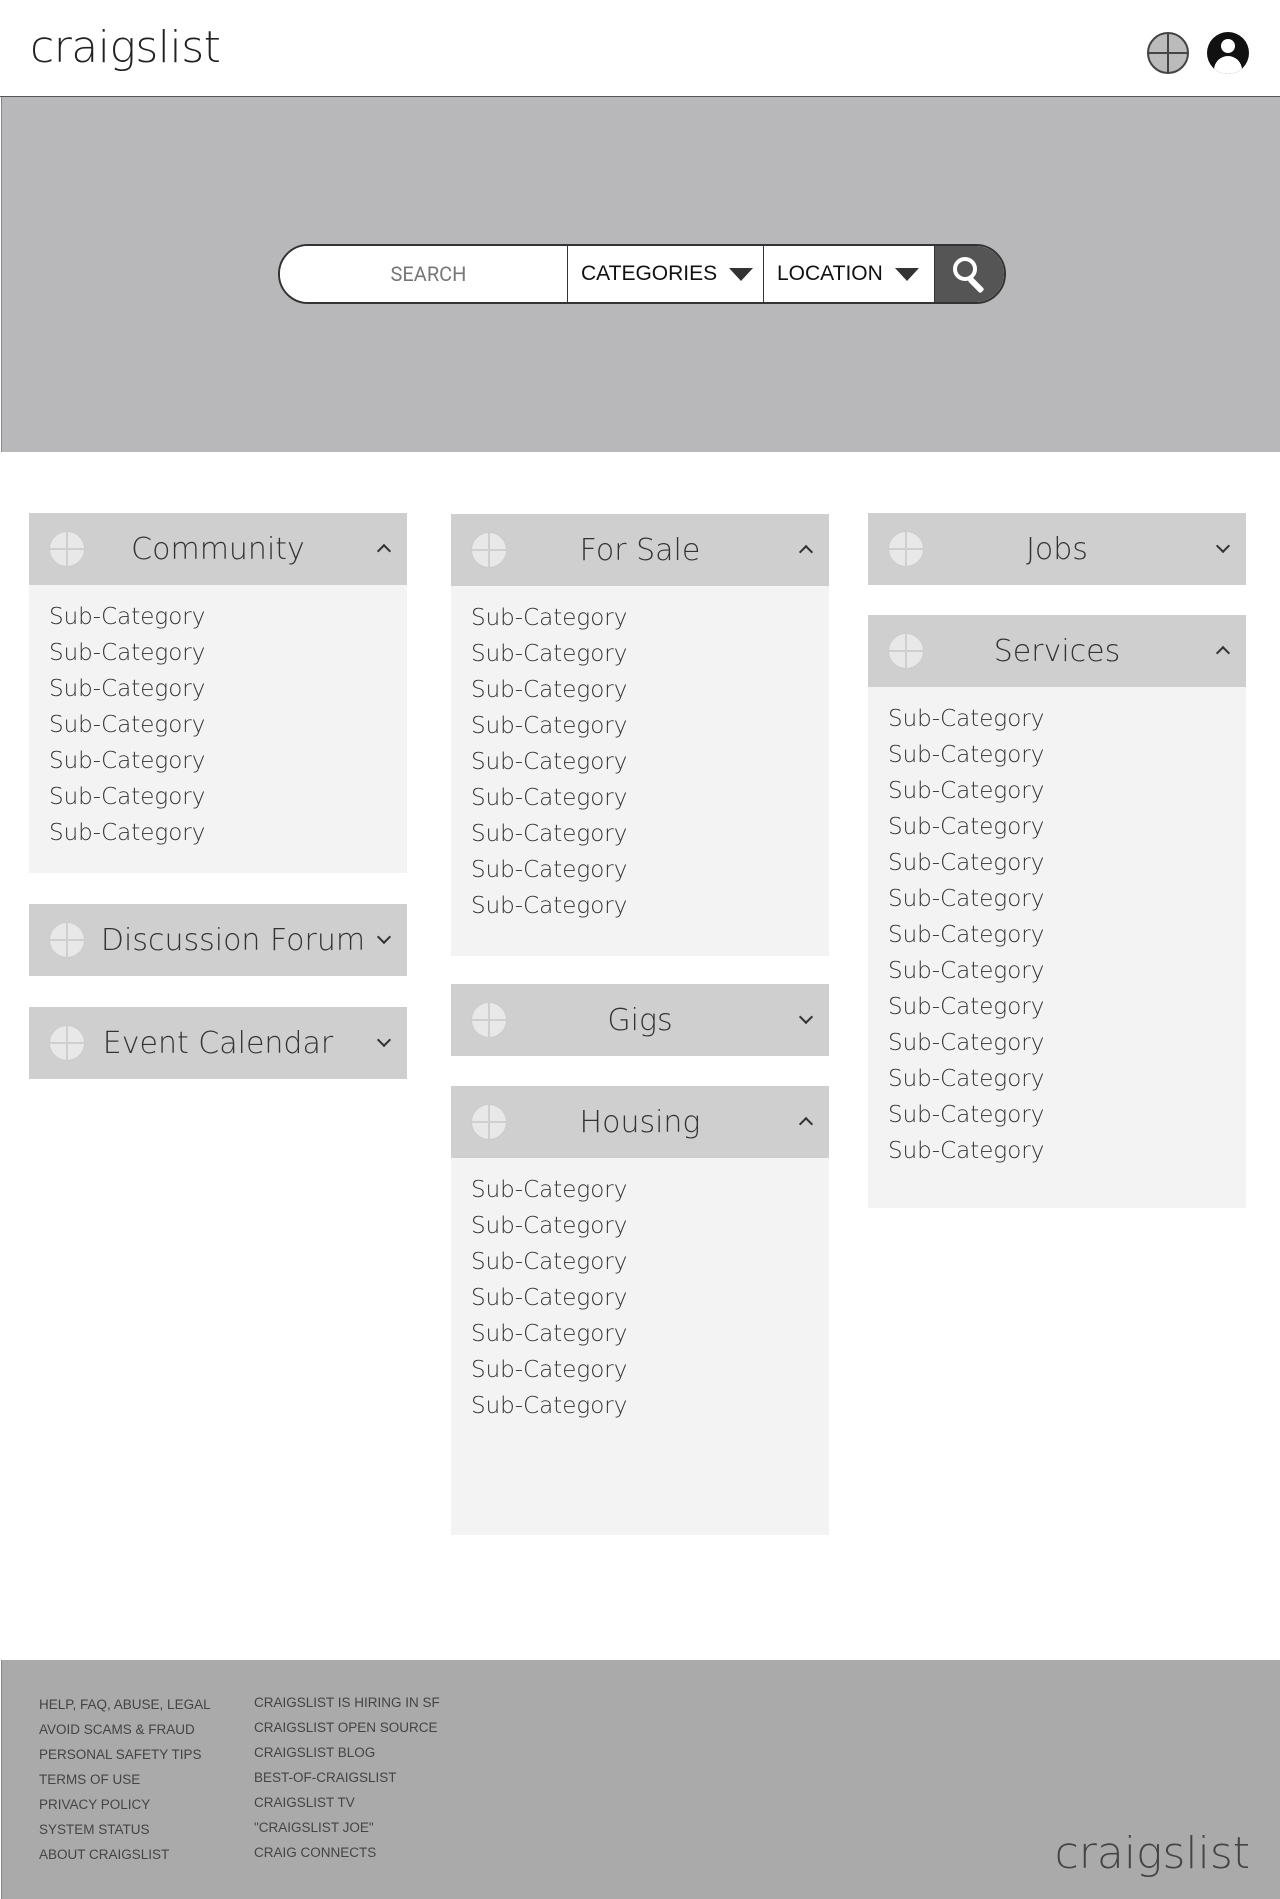  I want to click on footer-link: CRAIGSLIST BLOG, so click(347, 1752).